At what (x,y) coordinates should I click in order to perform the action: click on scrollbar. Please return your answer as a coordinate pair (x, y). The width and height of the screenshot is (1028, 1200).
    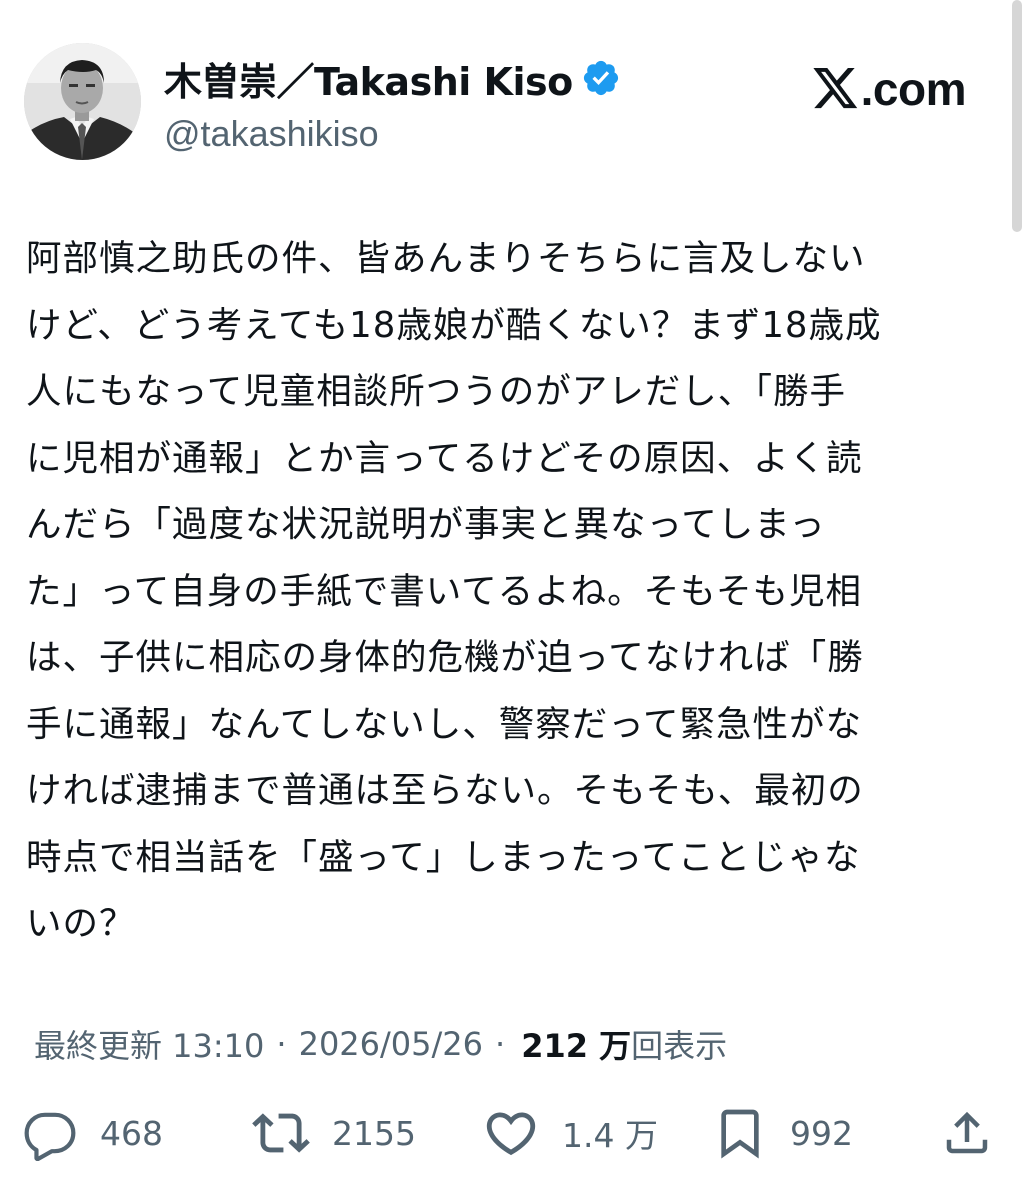
    Looking at the image, I should click on (1017, 116).